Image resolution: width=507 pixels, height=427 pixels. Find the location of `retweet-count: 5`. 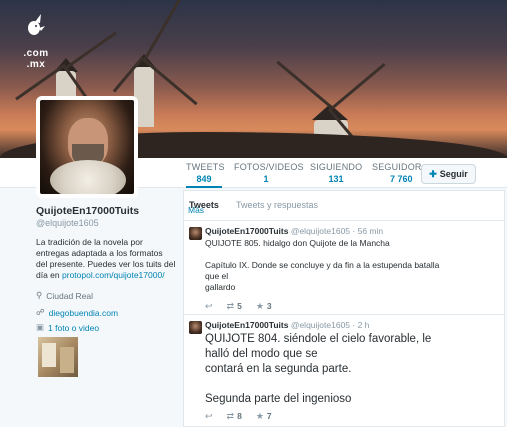

retweet-count: 5 is located at coordinates (239, 306).